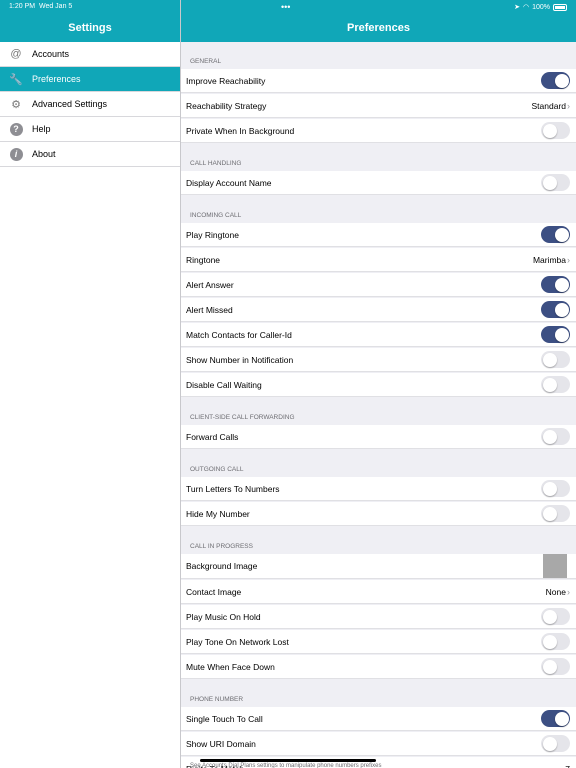 The width and height of the screenshot is (576, 768). Describe the element at coordinates (239, 334) in the screenshot. I see `row-label: Match Contacts for Caller-Id` at that location.